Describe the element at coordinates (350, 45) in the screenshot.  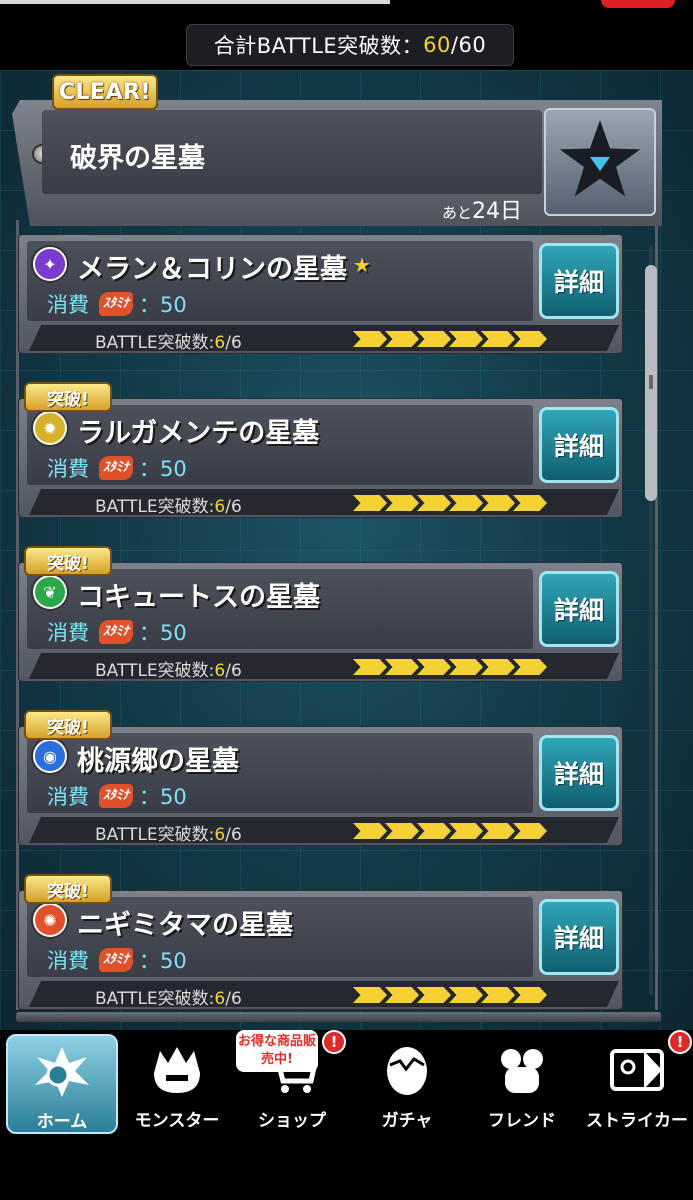
I see `total-battle-counter: 合計BATTLE突破数： 60 / 60` at that location.